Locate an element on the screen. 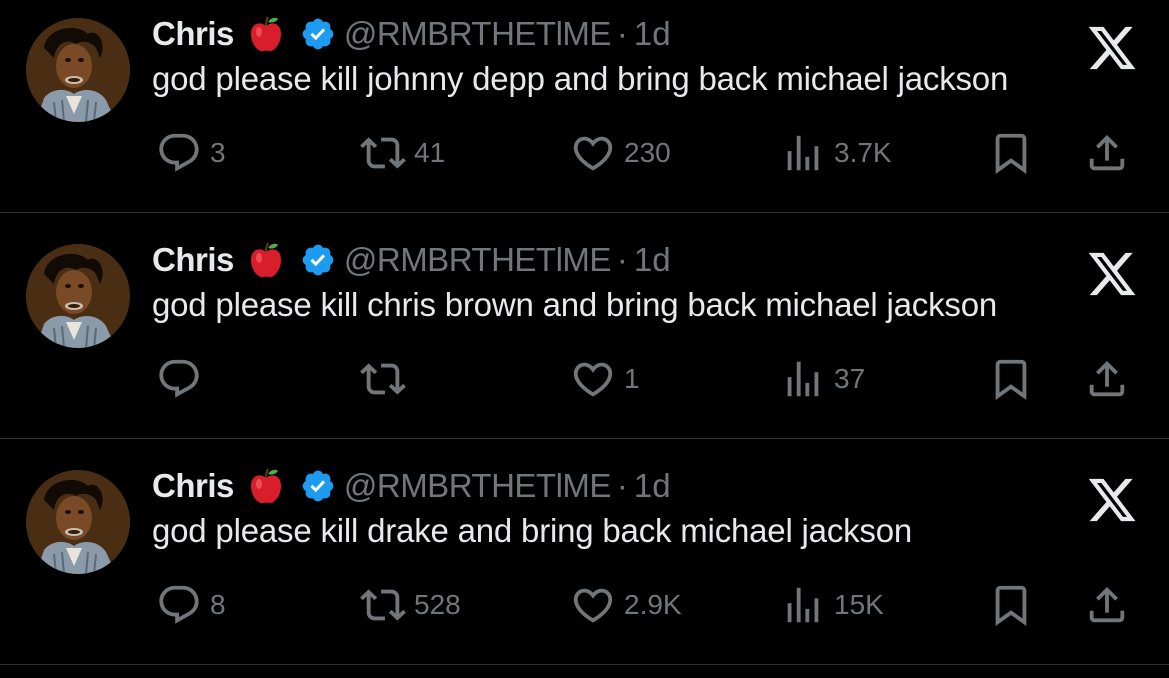 This screenshot has width=1169, height=678. like-count: 2.9K is located at coordinates (653, 604).